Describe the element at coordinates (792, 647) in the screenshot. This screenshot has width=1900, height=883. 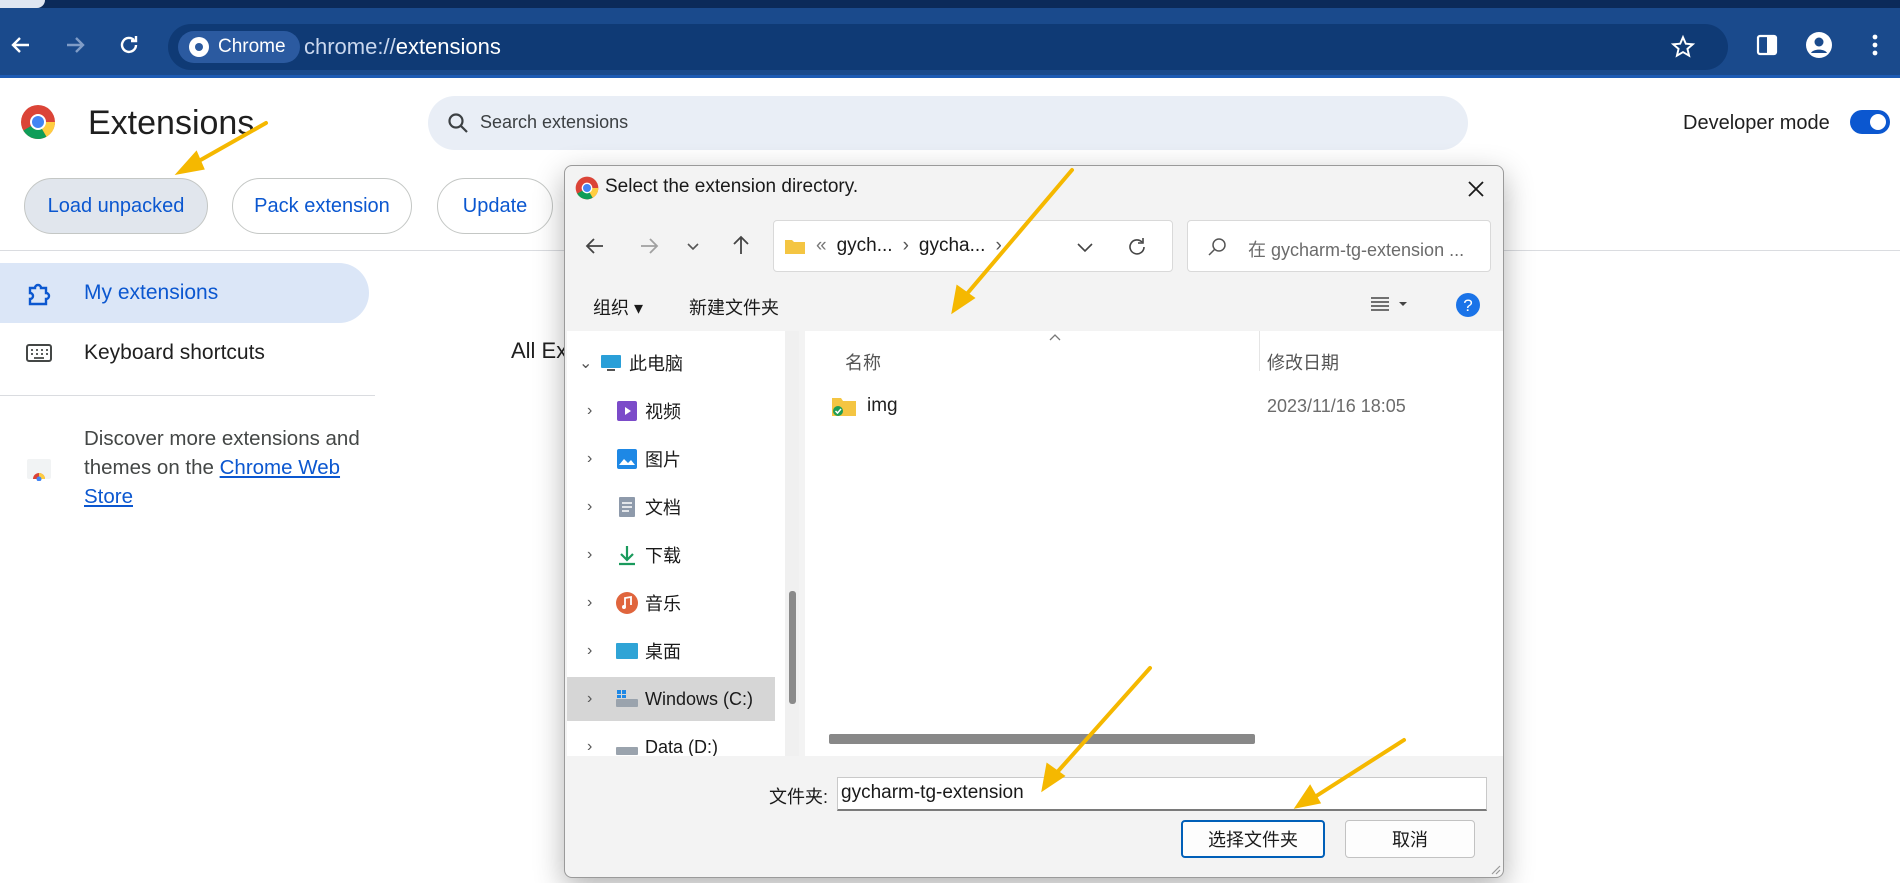
I see `scrollbar-thumb` at that location.